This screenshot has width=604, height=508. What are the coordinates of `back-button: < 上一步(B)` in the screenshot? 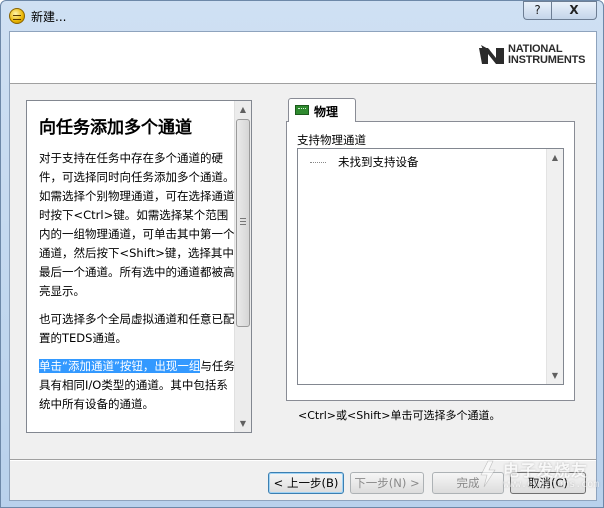 It's located at (306, 483).